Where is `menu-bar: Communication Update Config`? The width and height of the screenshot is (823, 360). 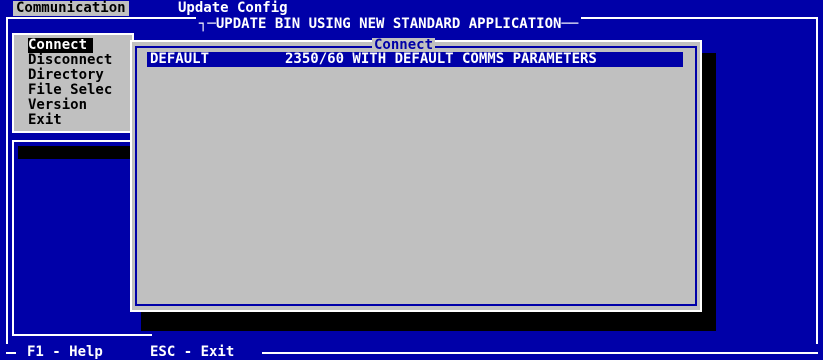 menu-bar: Communication Update Config is located at coordinates (411, 8).